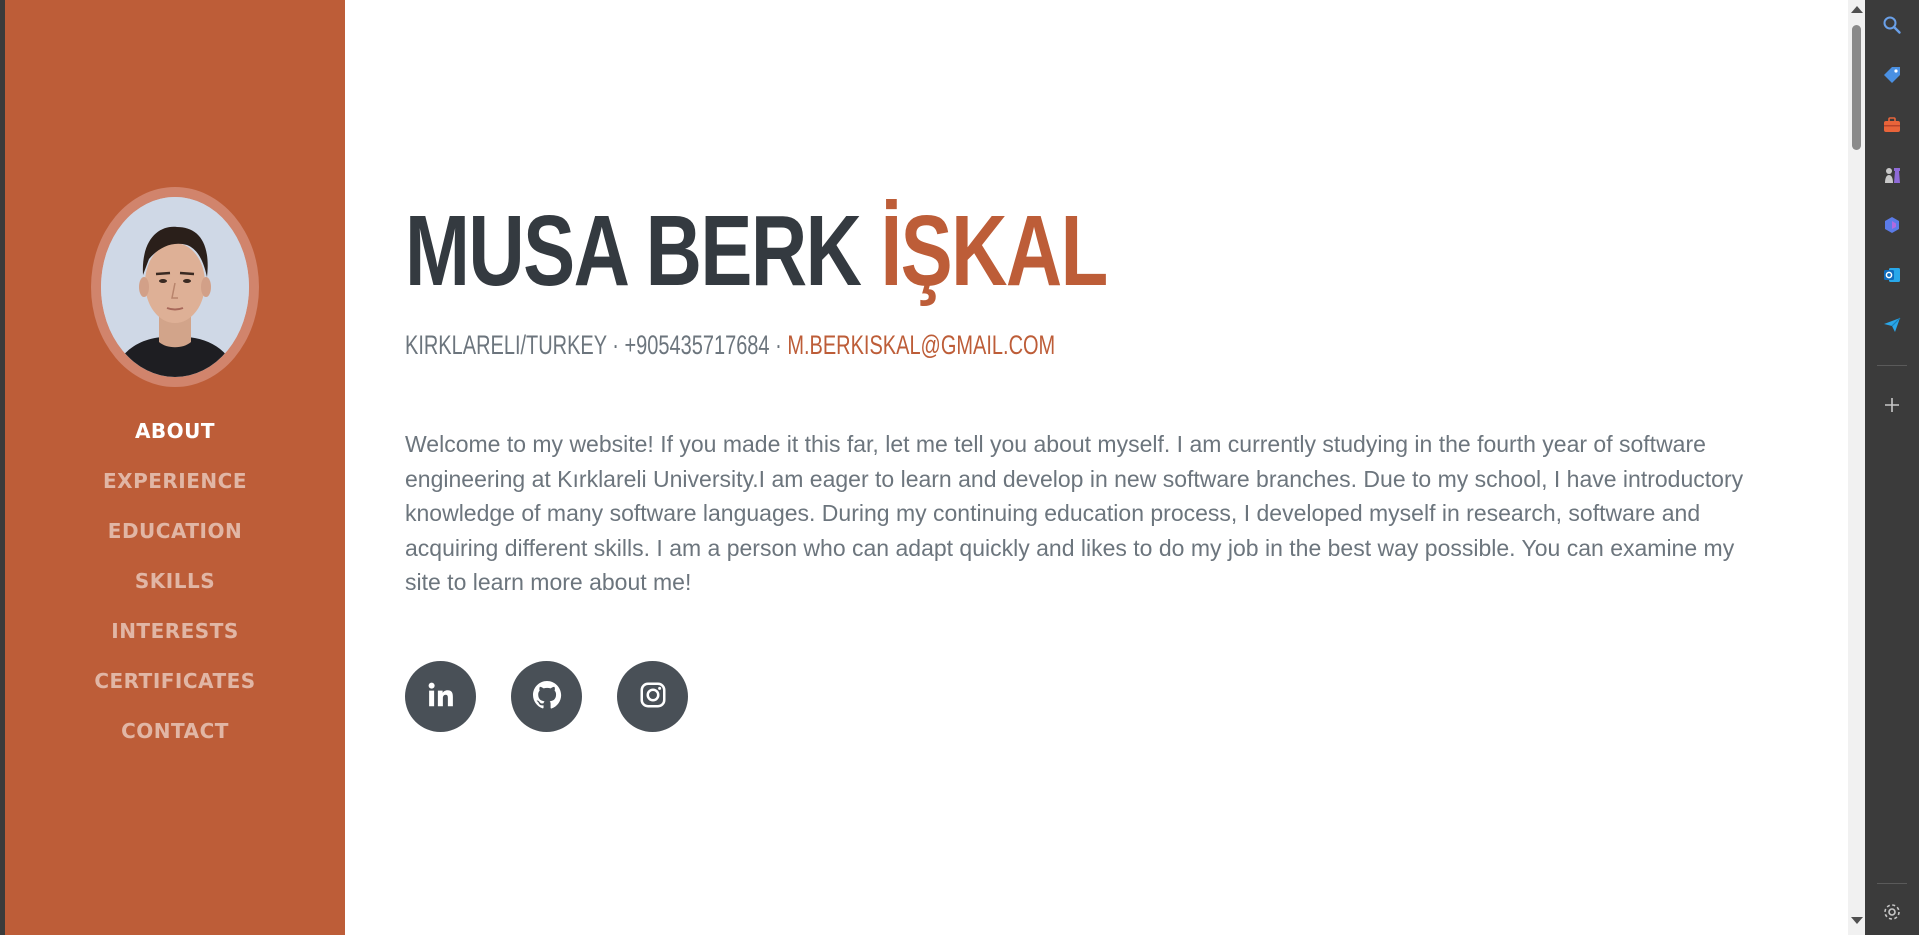 This screenshot has height=935, width=1919. Describe the element at coordinates (1856, 87) in the screenshot. I see `scroll-thumb` at that location.